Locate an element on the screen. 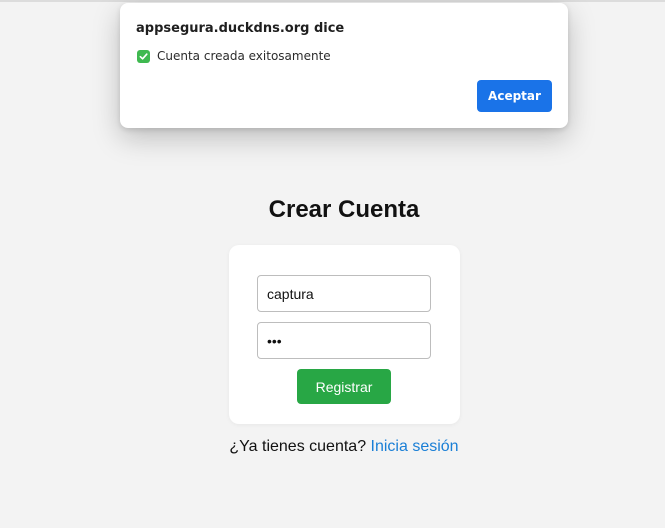 The height and width of the screenshot is (528, 665). register-button: Registrar is located at coordinates (344, 386).